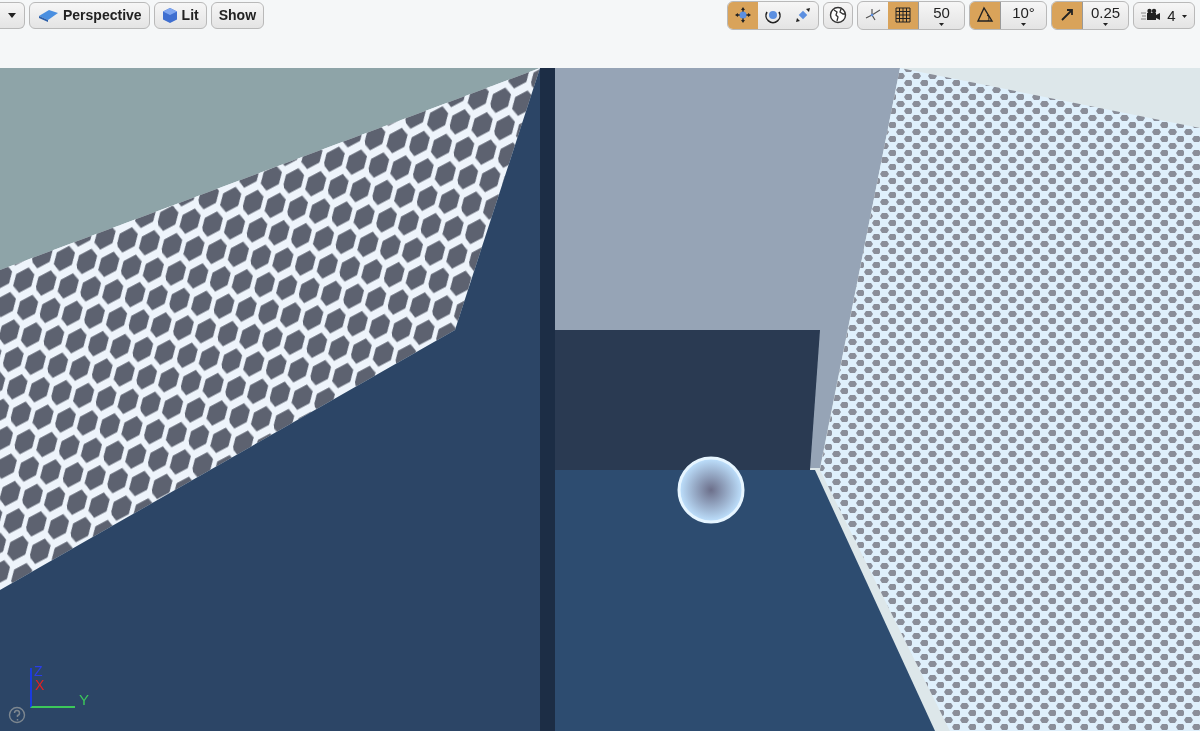 The height and width of the screenshot is (731, 1200). I want to click on help-icon, so click(17, 715).